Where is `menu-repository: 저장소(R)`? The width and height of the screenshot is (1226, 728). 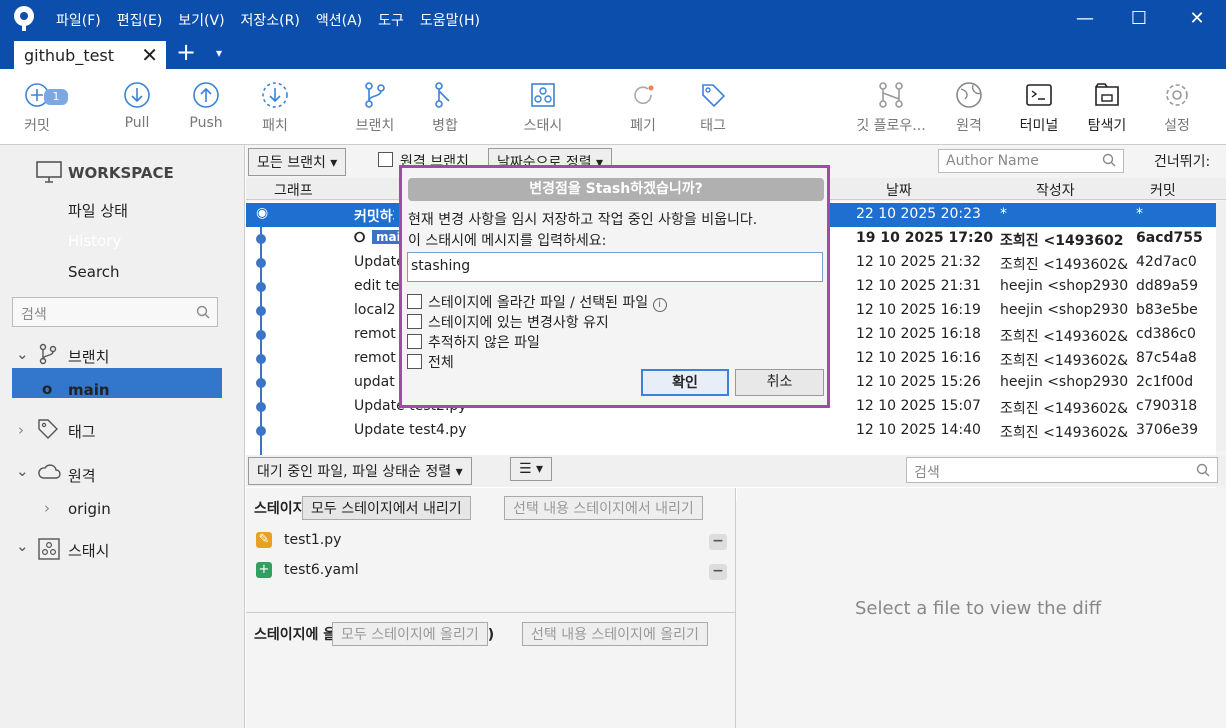
menu-repository: 저장소(R) is located at coordinates (270, 20).